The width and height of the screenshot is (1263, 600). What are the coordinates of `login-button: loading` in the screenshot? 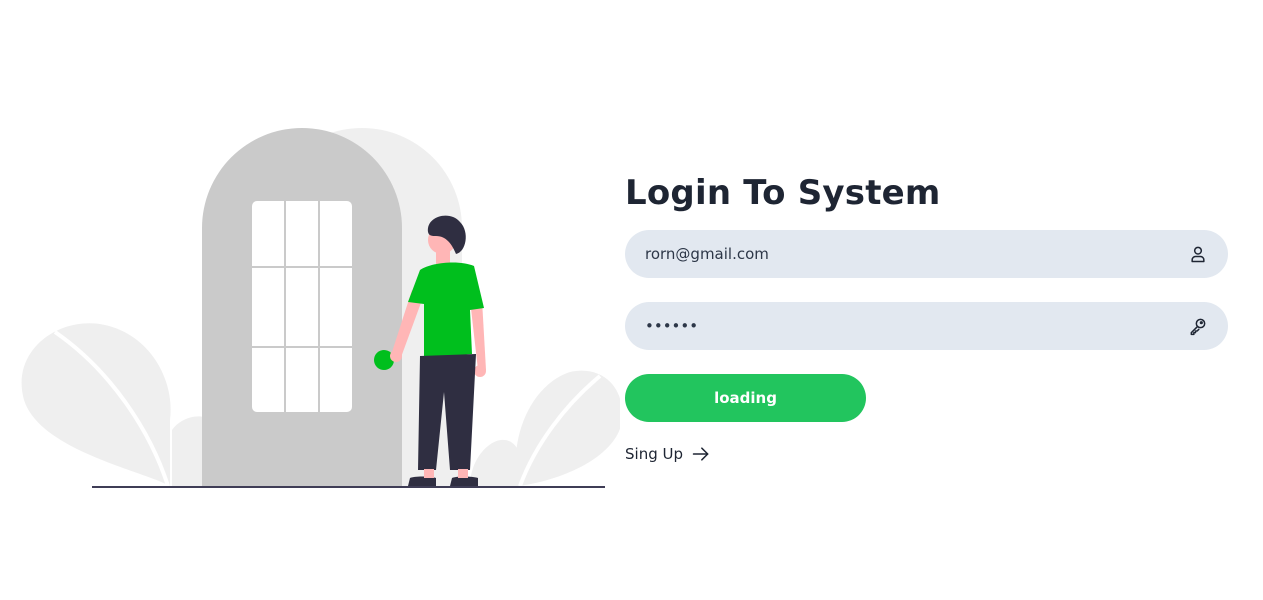 It's located at (745, 398).